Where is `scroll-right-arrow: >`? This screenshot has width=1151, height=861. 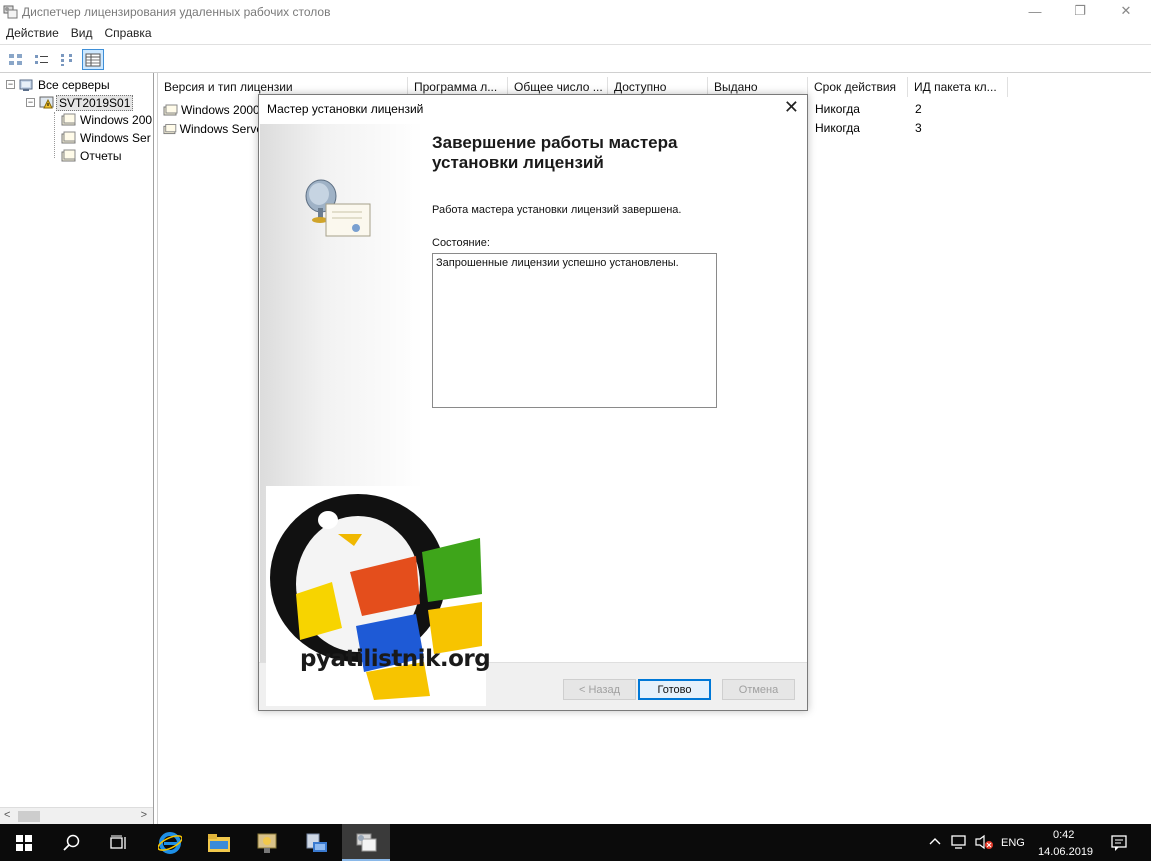 scroll-right-arrow: > is located at coordinates (144, 815).